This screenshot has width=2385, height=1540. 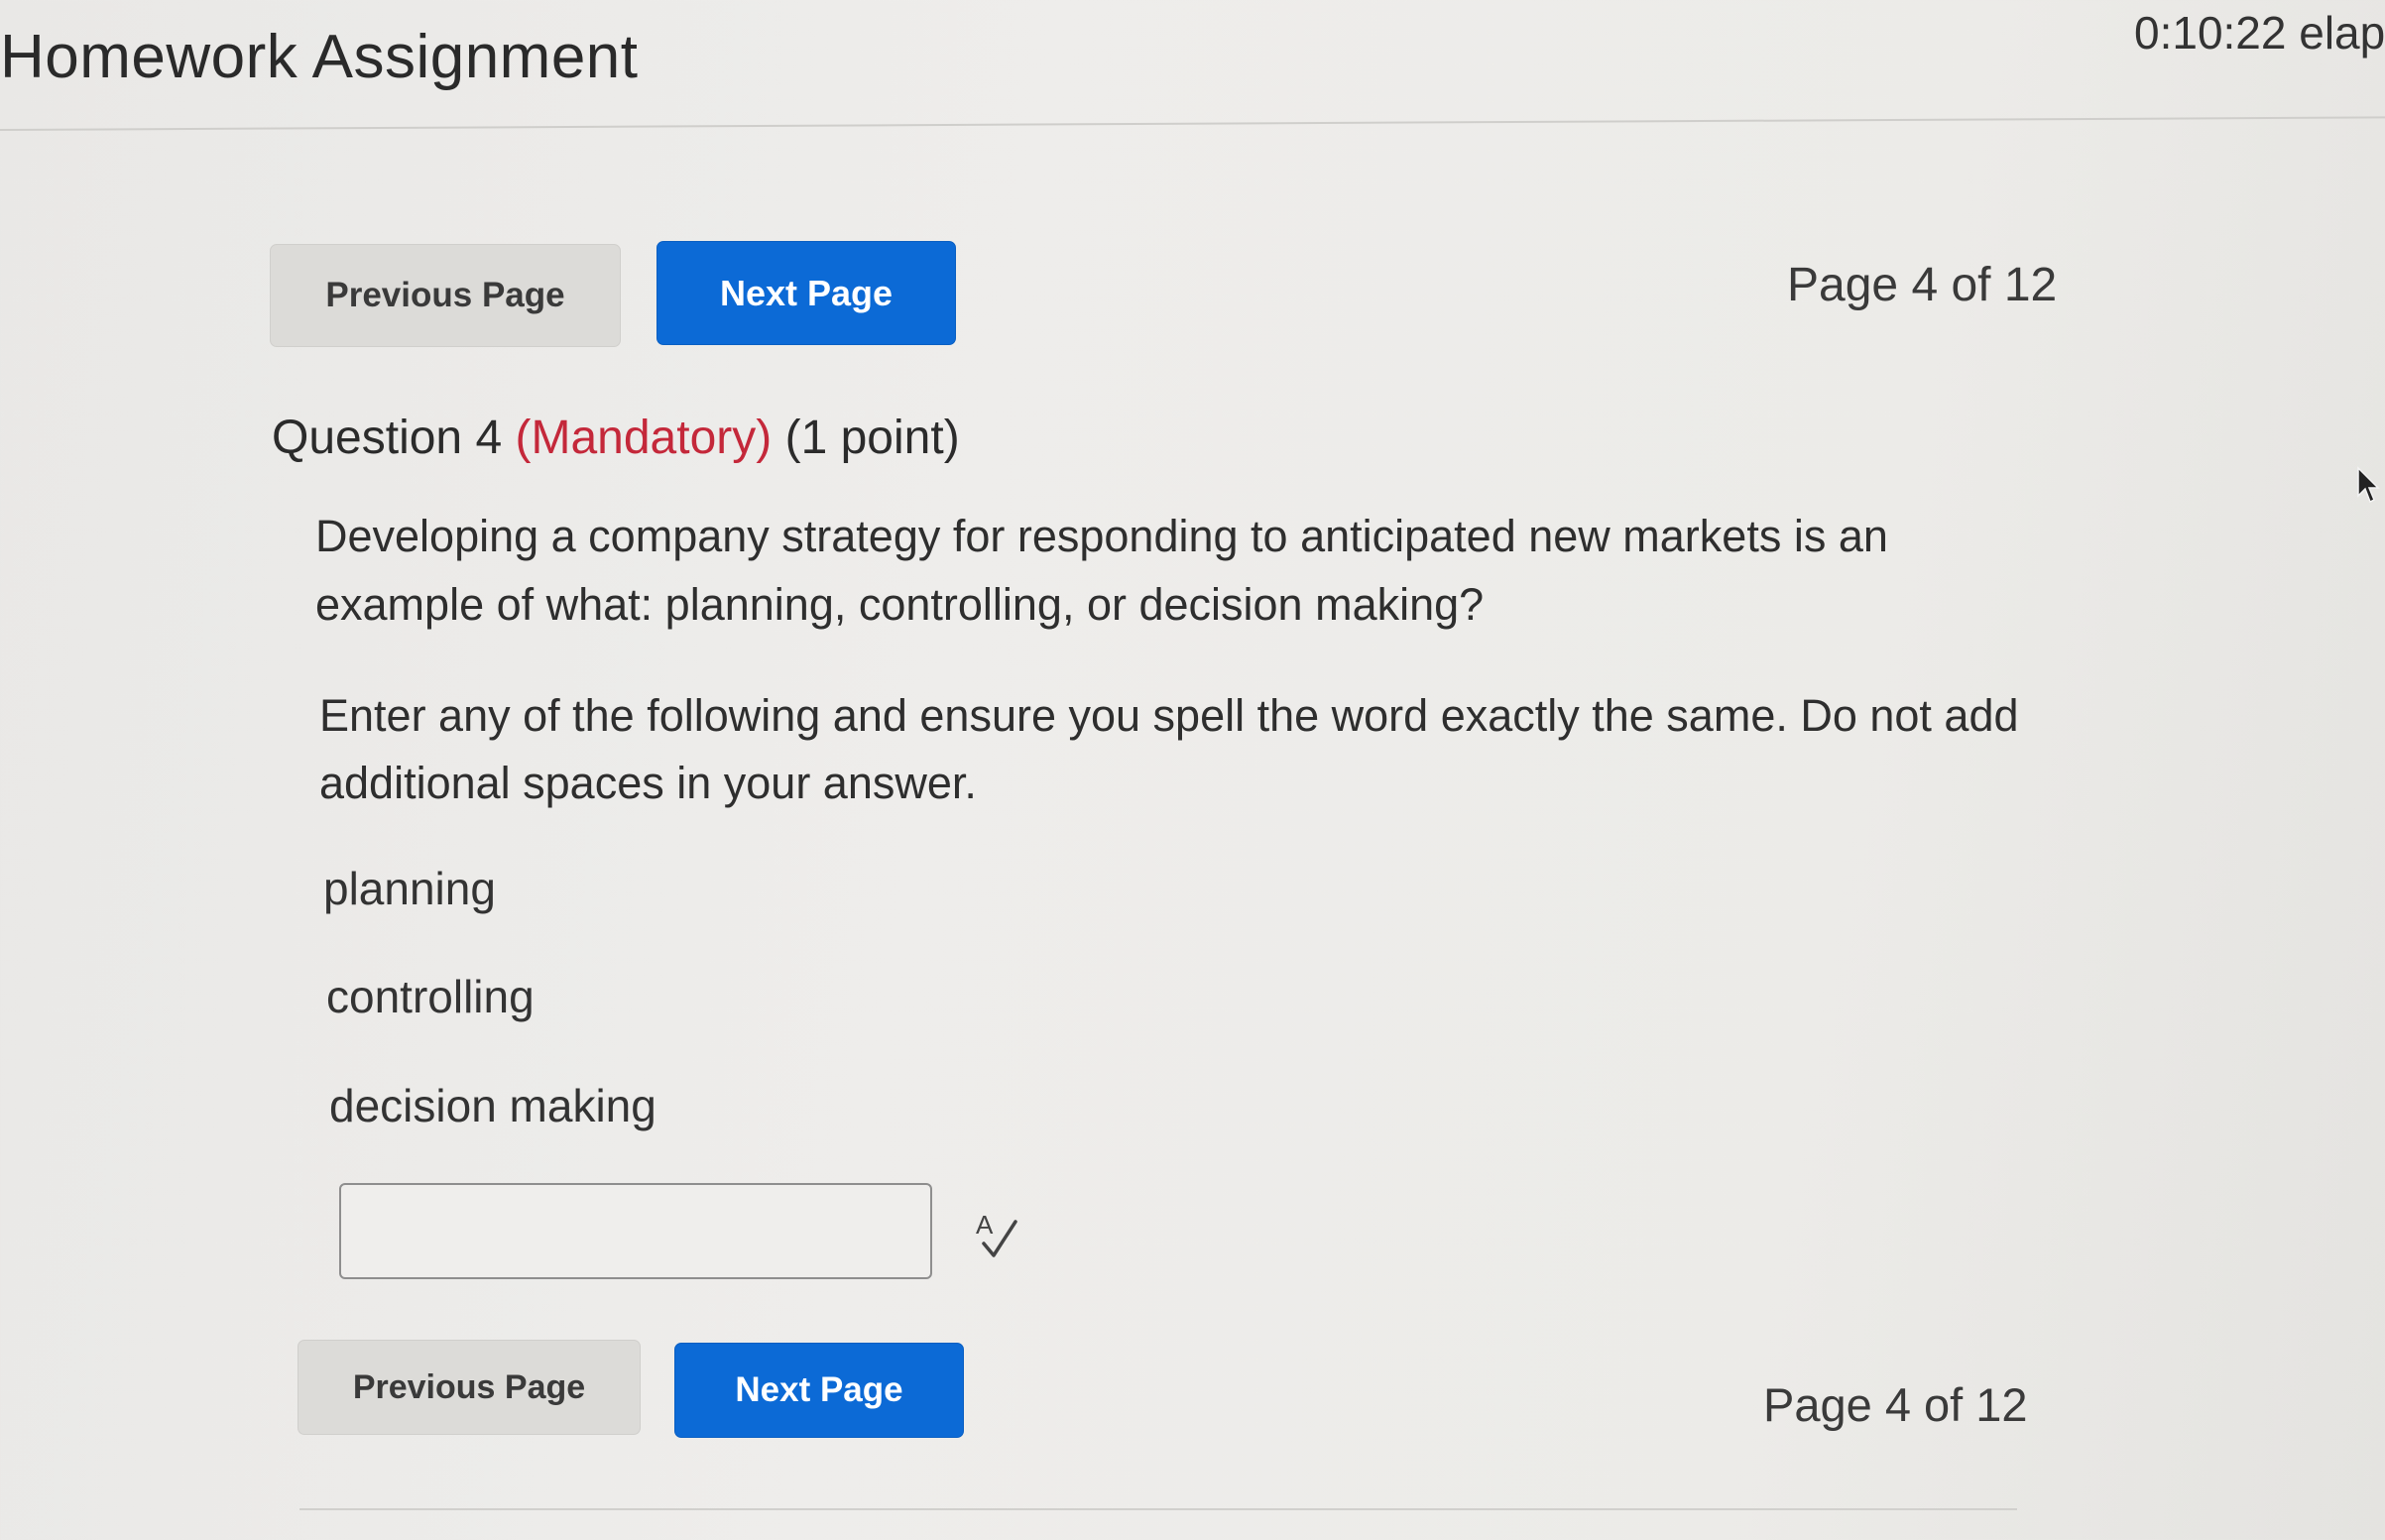 I want to click on previous-page-button-top: Previous Page, so click(x=445, y=295).